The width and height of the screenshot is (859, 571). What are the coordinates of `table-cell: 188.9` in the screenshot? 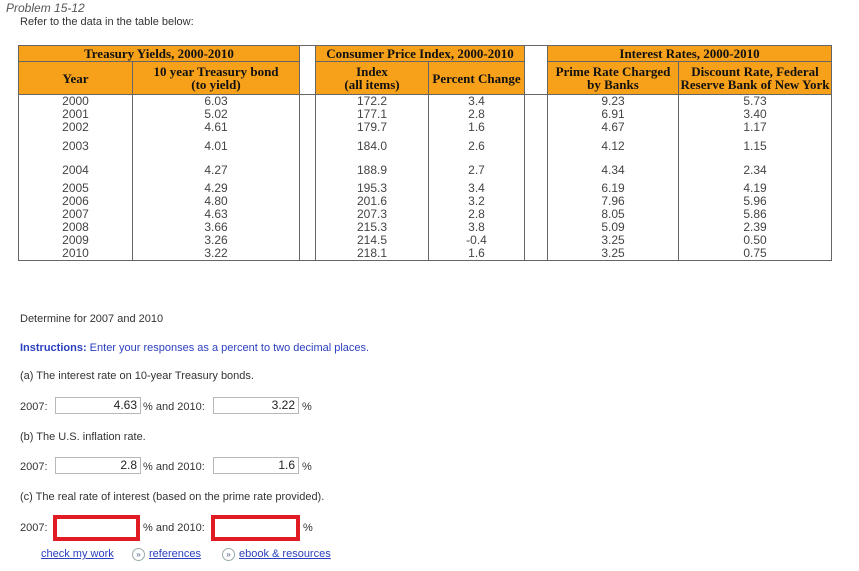 It's located at (372, 170).